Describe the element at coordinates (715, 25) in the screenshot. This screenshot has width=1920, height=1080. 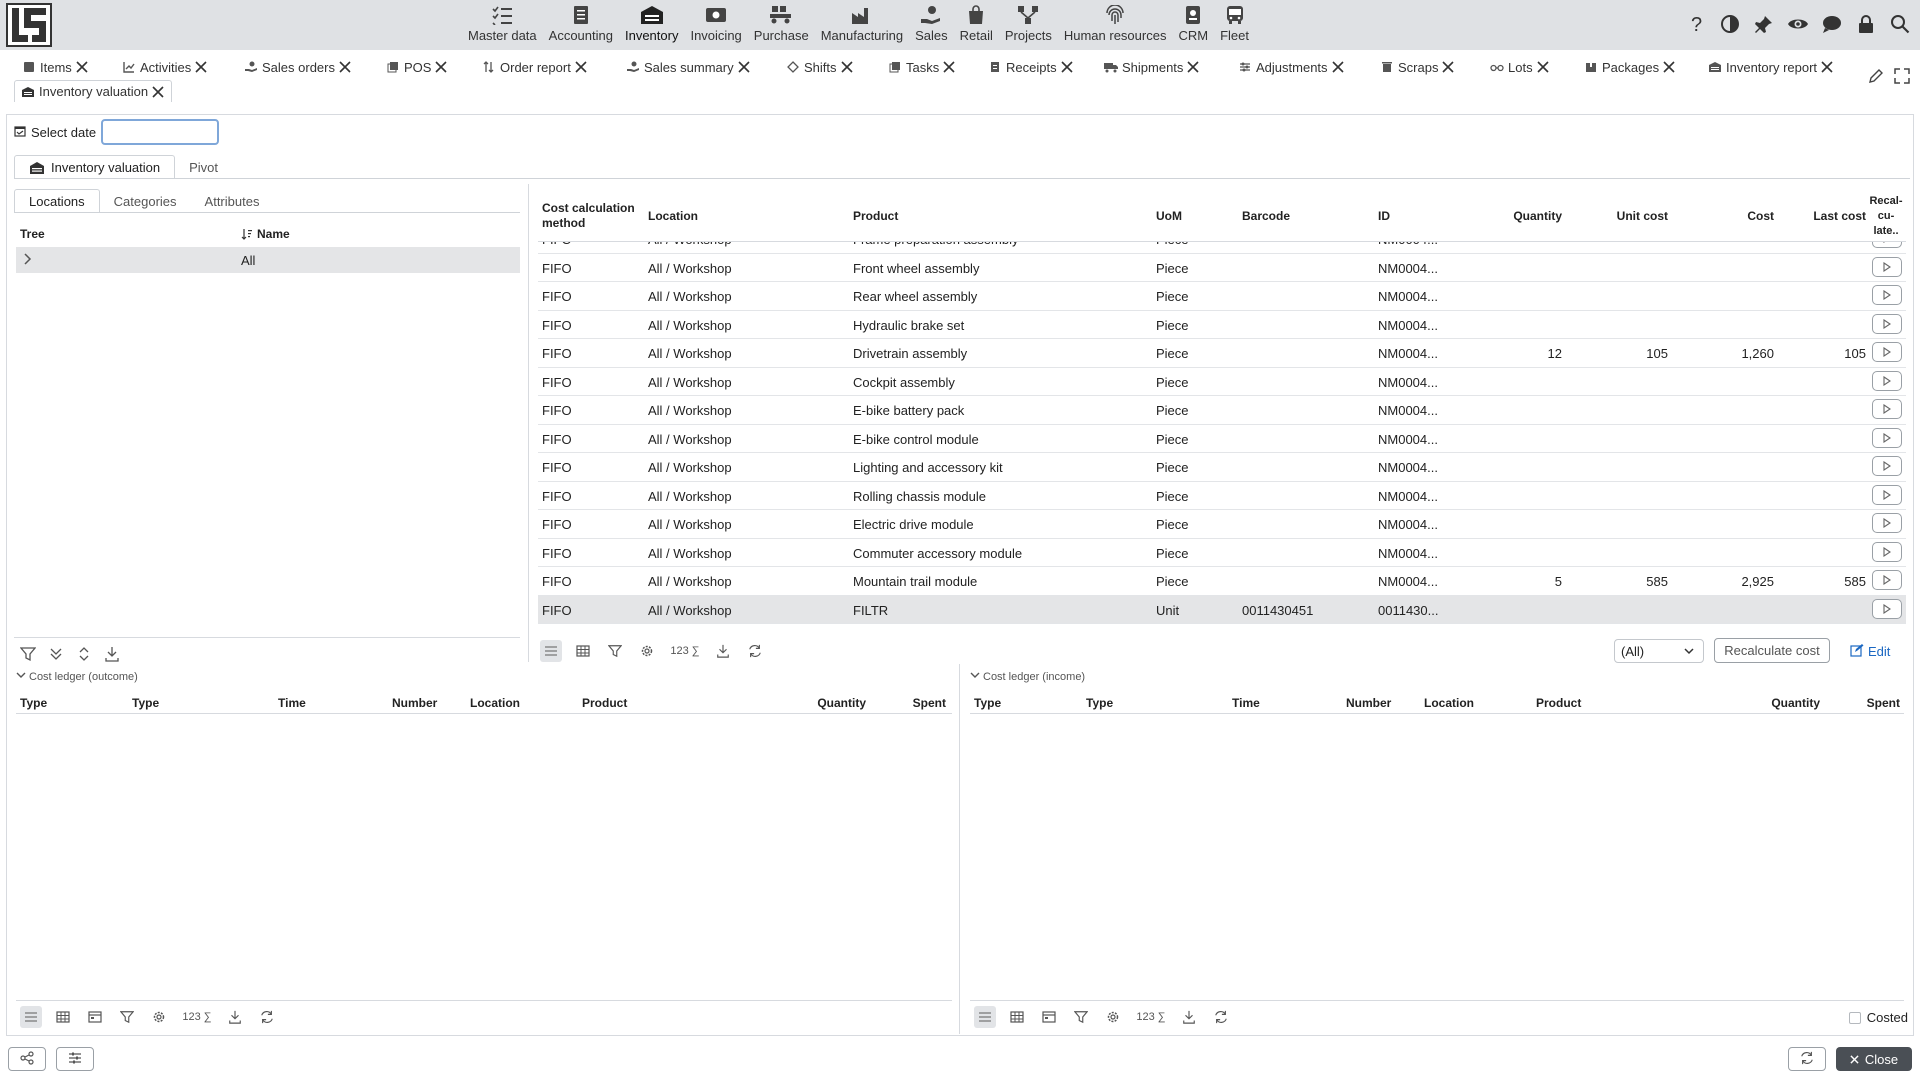
I see `nav-invoicing: Invoicing` at that location.